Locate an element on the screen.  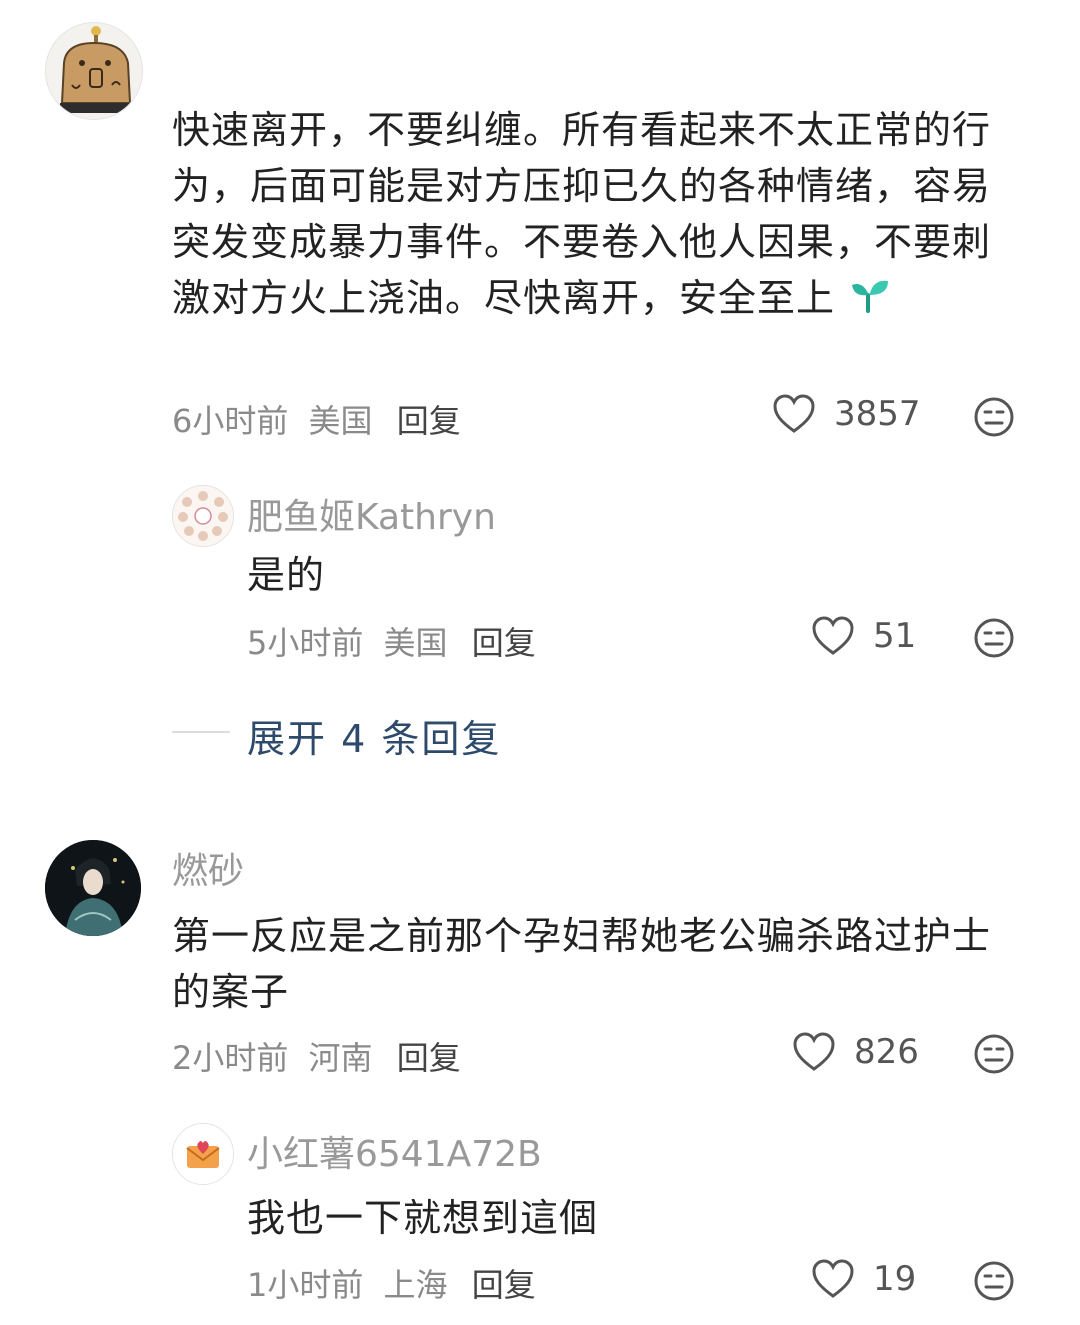
reply-meta: 1小时前 上海 回复 is located at coordinates (391, 1283).